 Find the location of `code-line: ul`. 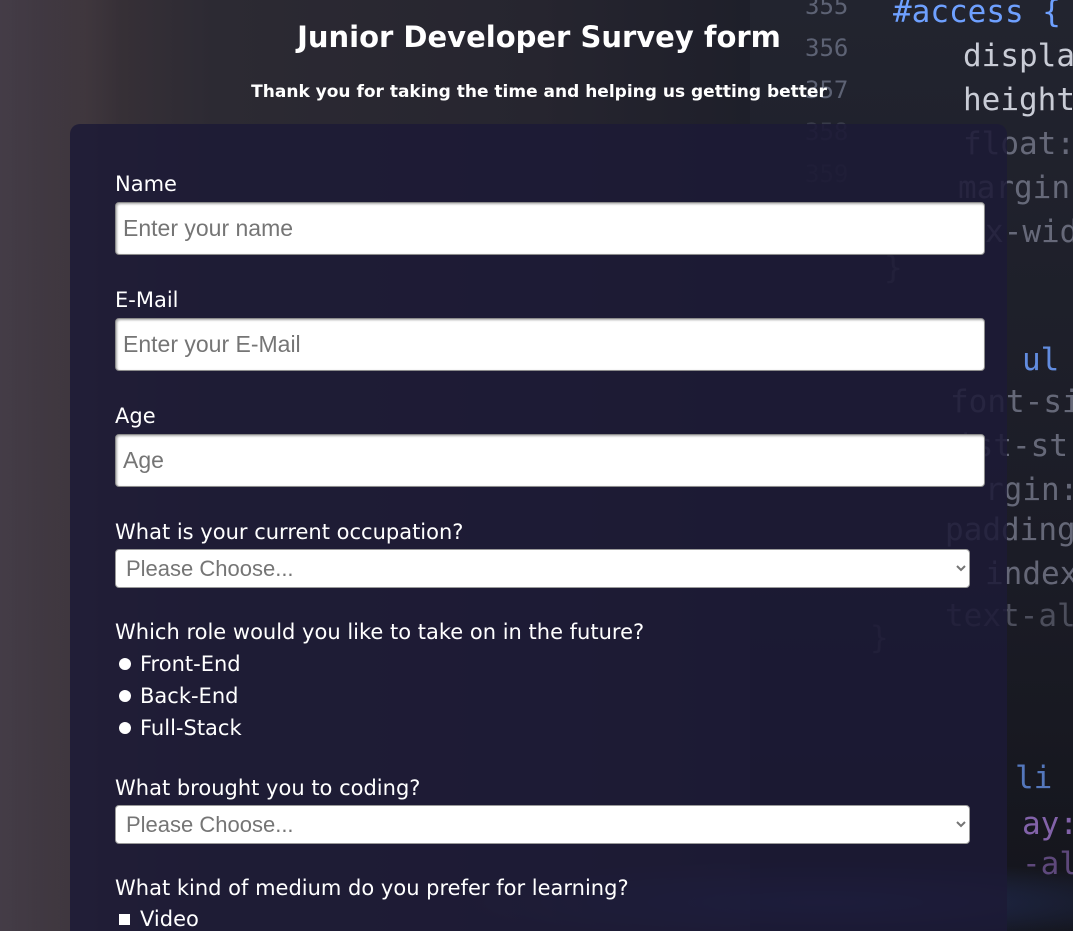

code-line: ul is located at coordinates (1041, 360).